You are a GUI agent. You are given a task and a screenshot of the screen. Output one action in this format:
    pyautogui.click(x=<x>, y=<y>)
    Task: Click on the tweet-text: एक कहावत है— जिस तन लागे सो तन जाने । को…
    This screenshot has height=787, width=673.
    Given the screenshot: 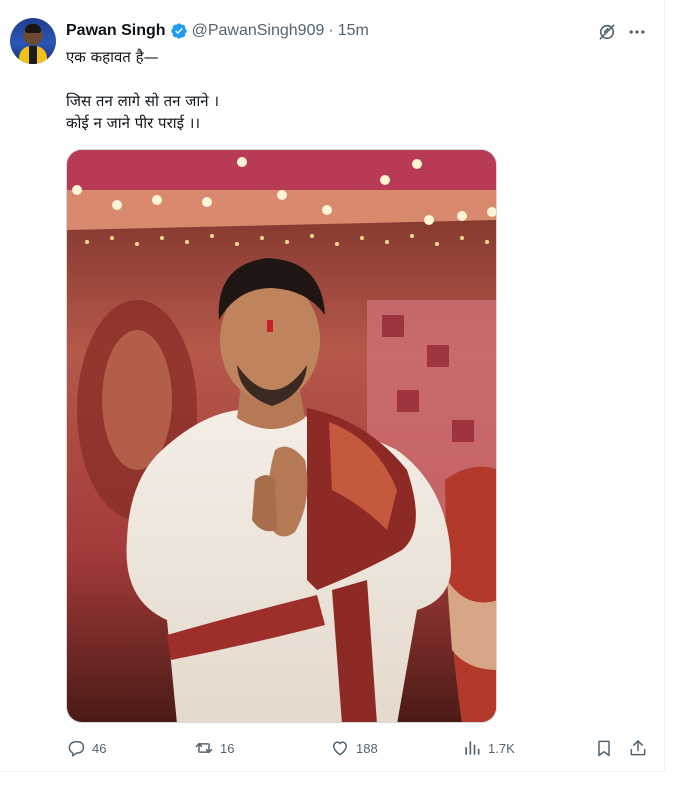 What is the action you would take?
    pyautogui.click(x=351, y=90)
    